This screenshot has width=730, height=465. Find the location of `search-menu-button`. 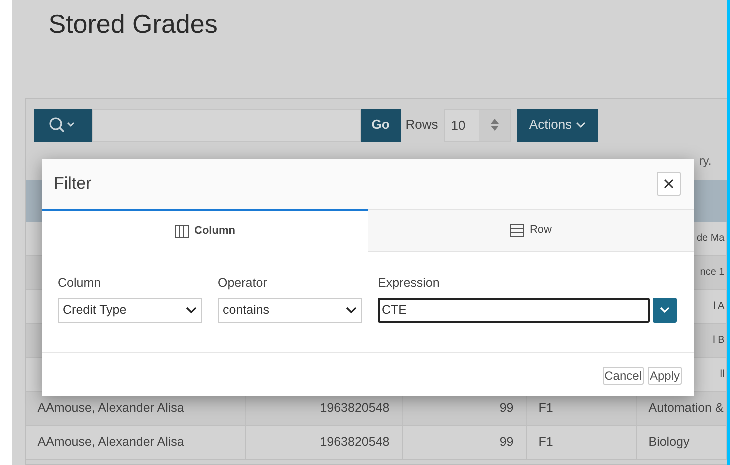

search-menu-button is located at coordinates (63, 125).